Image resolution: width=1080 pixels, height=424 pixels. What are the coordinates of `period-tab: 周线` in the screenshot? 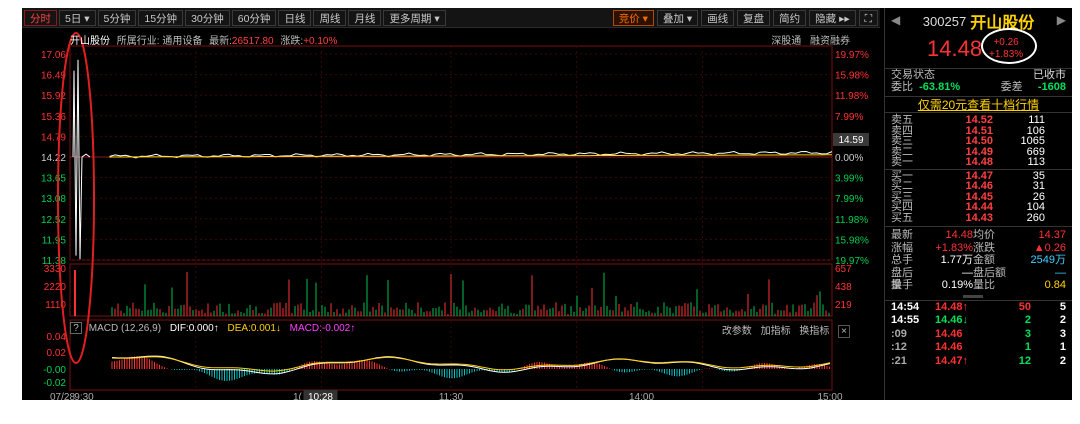 It's located at (330, 17).